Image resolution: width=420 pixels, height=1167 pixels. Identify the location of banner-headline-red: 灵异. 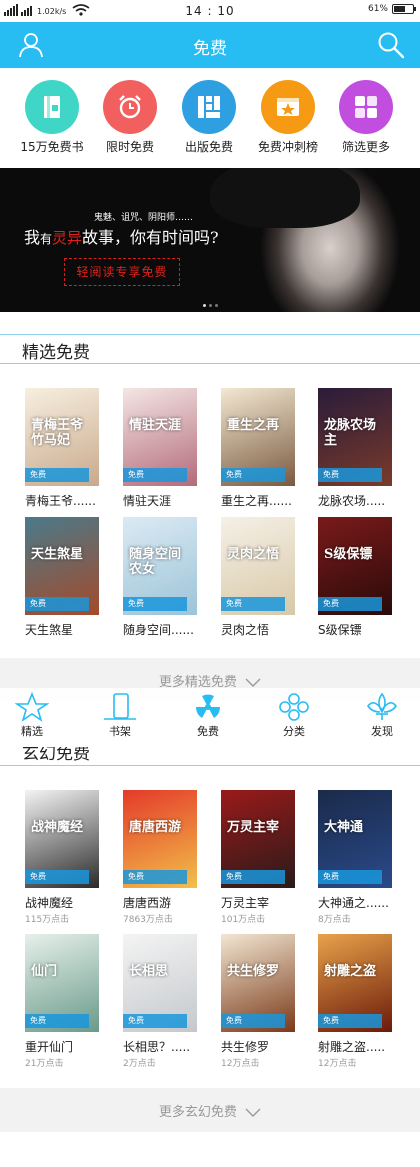
(67, 238).